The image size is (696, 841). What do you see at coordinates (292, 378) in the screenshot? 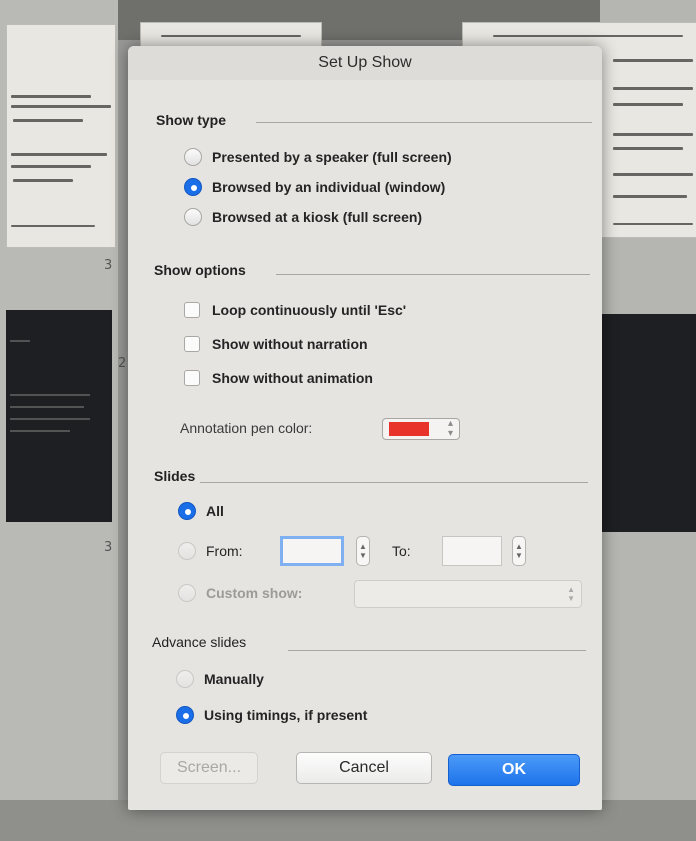
I see `option-label: Show without animation` at bounding box center [292, 378].